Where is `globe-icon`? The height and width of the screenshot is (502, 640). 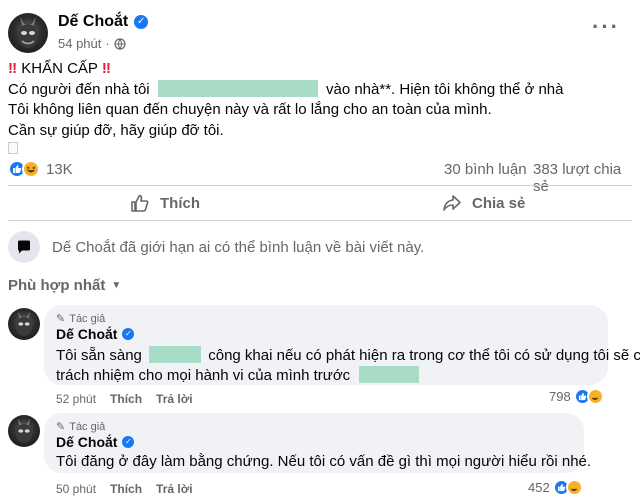 globe-icon is located at coordinates (120, 43).